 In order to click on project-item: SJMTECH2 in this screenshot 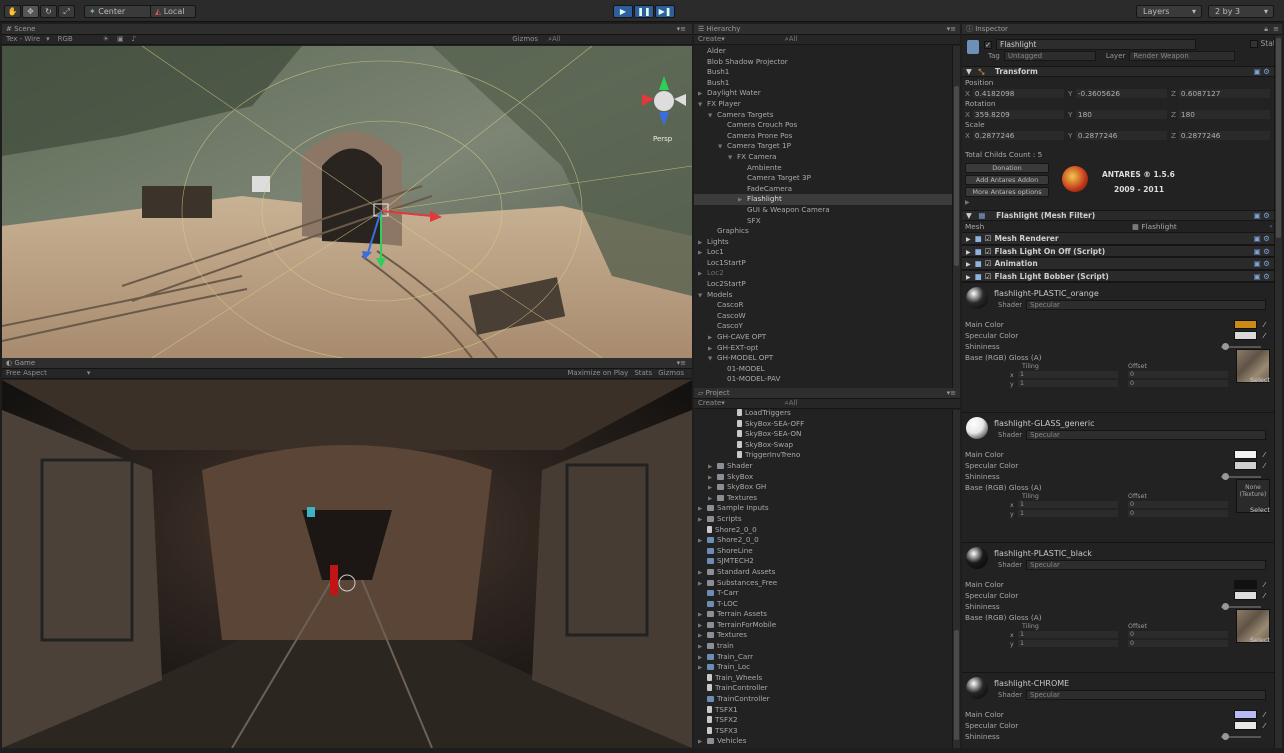, I will do `click(823, 561)`.